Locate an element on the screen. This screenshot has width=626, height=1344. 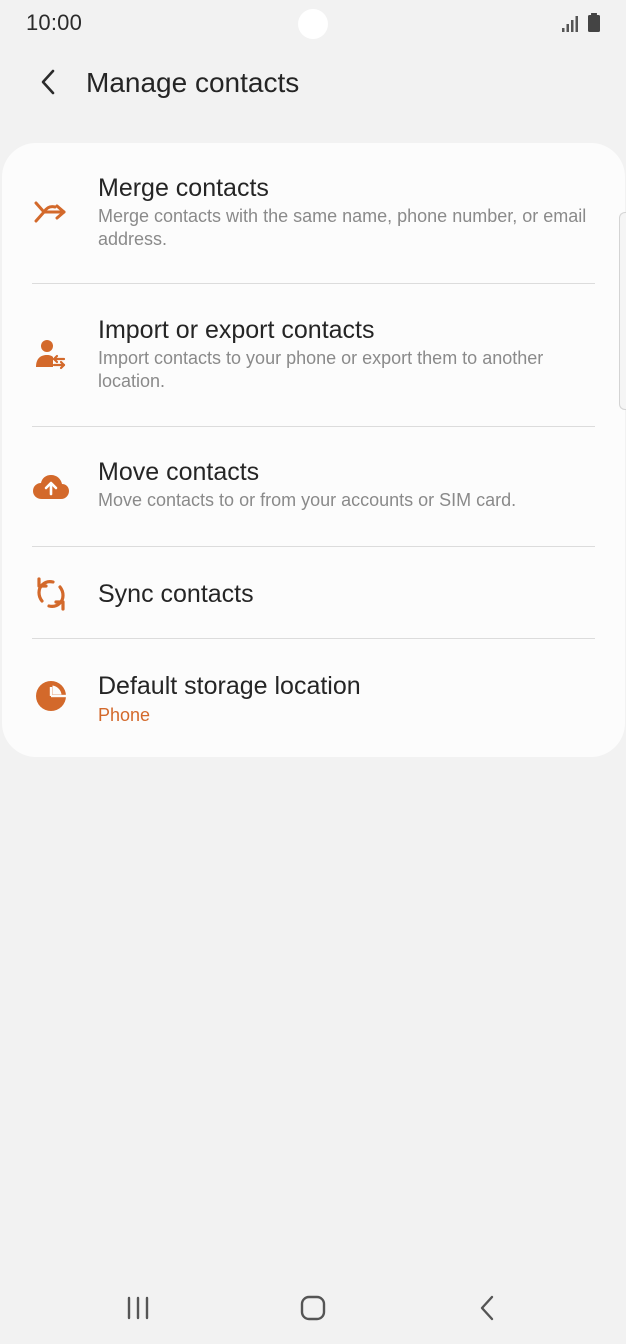
back-arrow-icon is located at coordinates (48, 82).